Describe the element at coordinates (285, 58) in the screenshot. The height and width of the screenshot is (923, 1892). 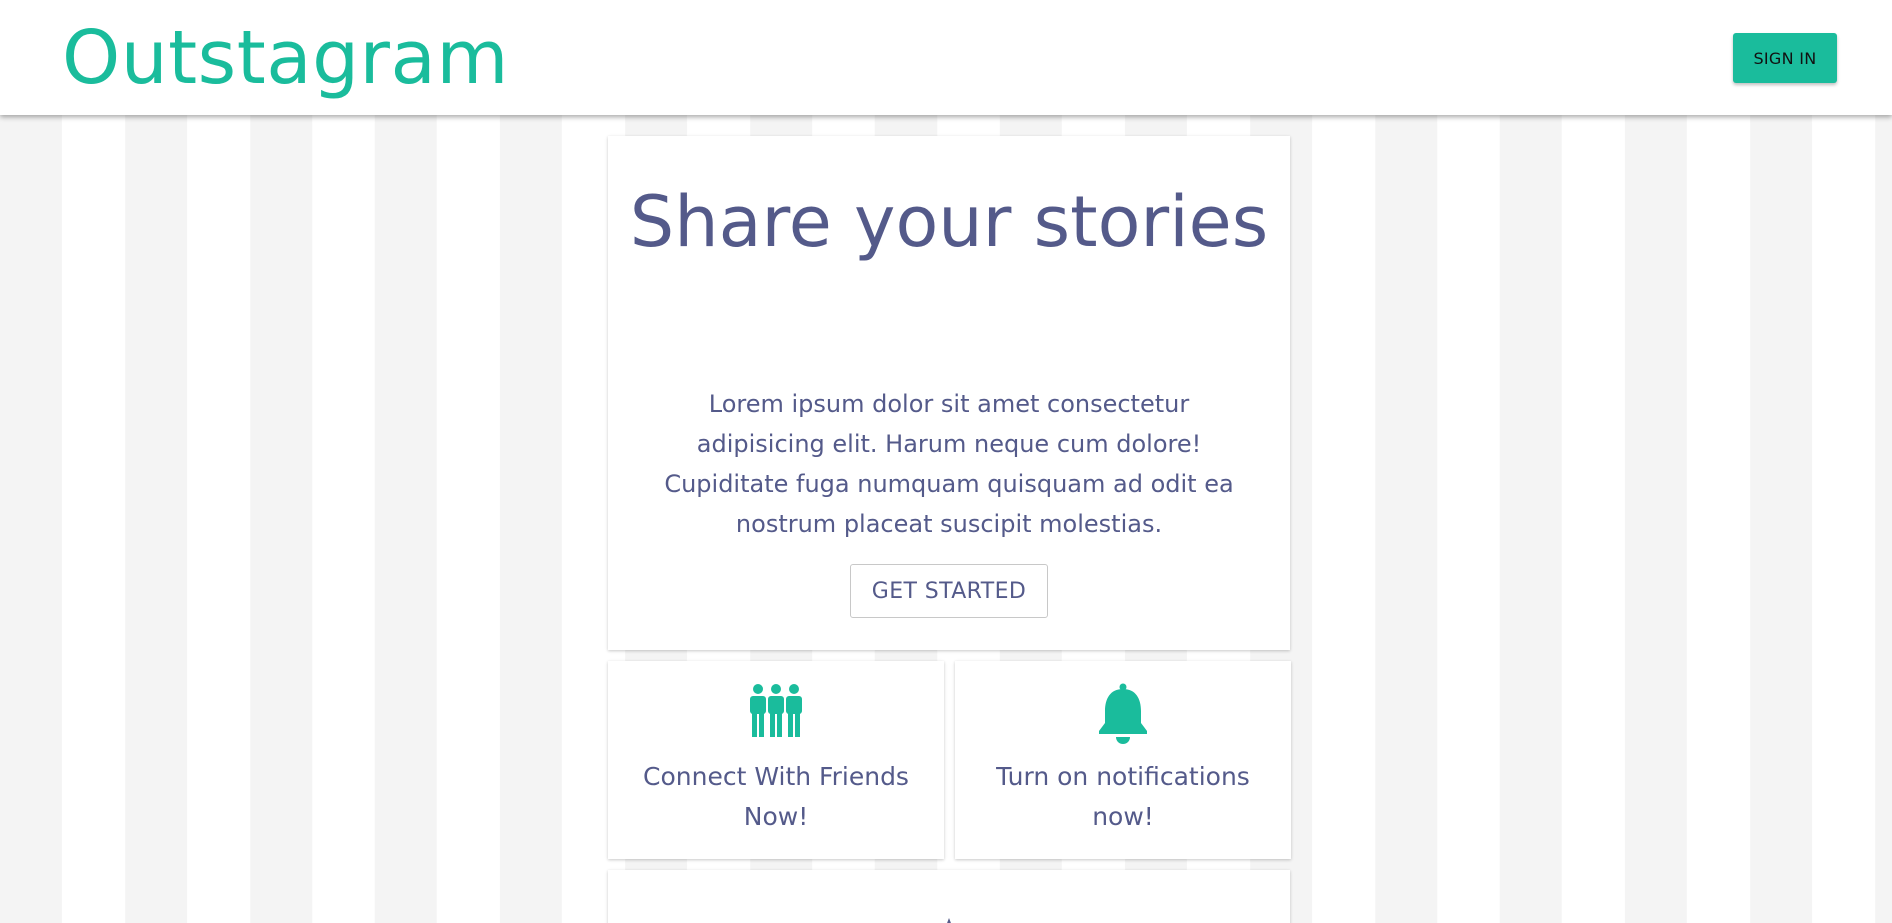
I see `brand-logo: Outstagram` at that location.